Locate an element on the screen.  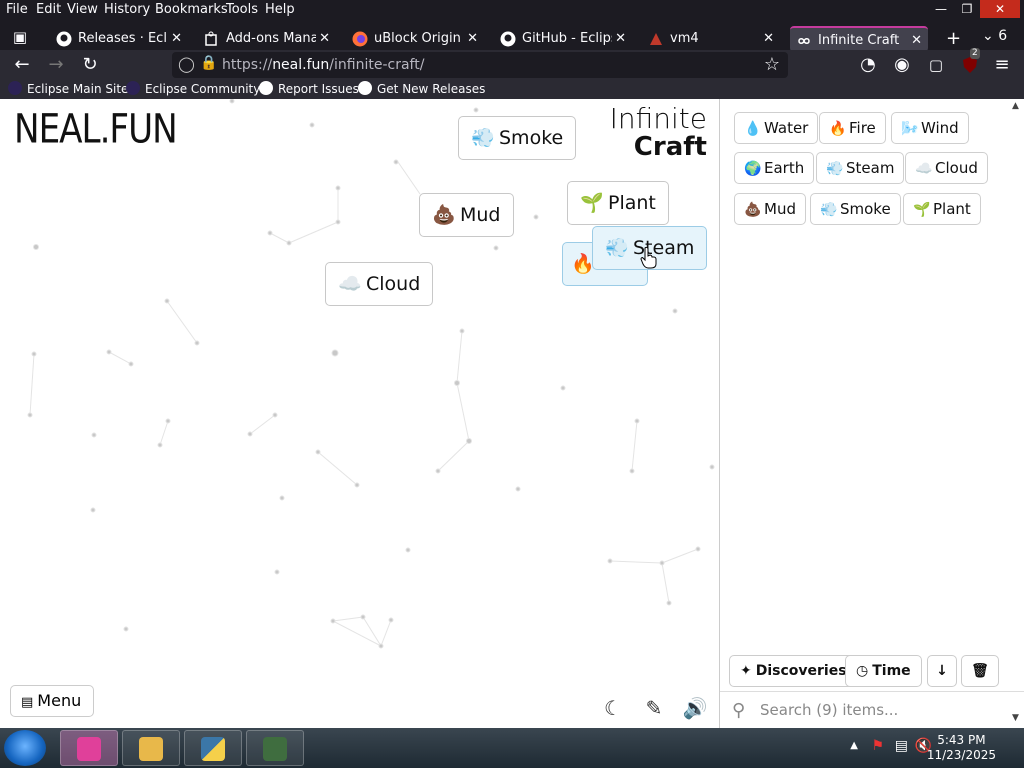
menu-button: ▤ Menu is located at coordinates (52, 701).